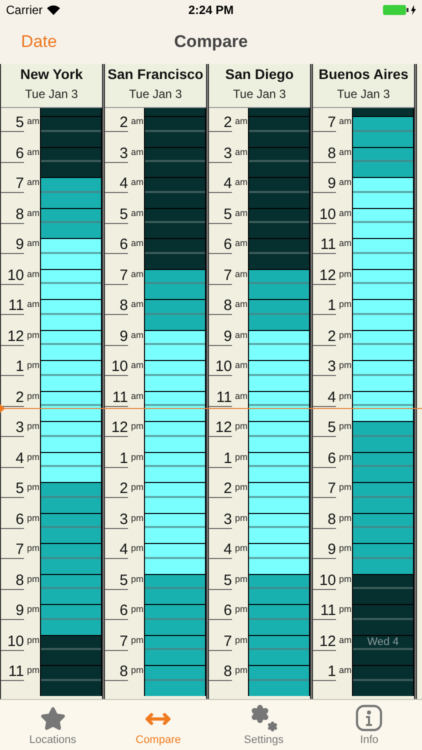 Image resolution: width=422 pixels, height=750 pixels. I want to click on gears-icon, so click(264, 718).